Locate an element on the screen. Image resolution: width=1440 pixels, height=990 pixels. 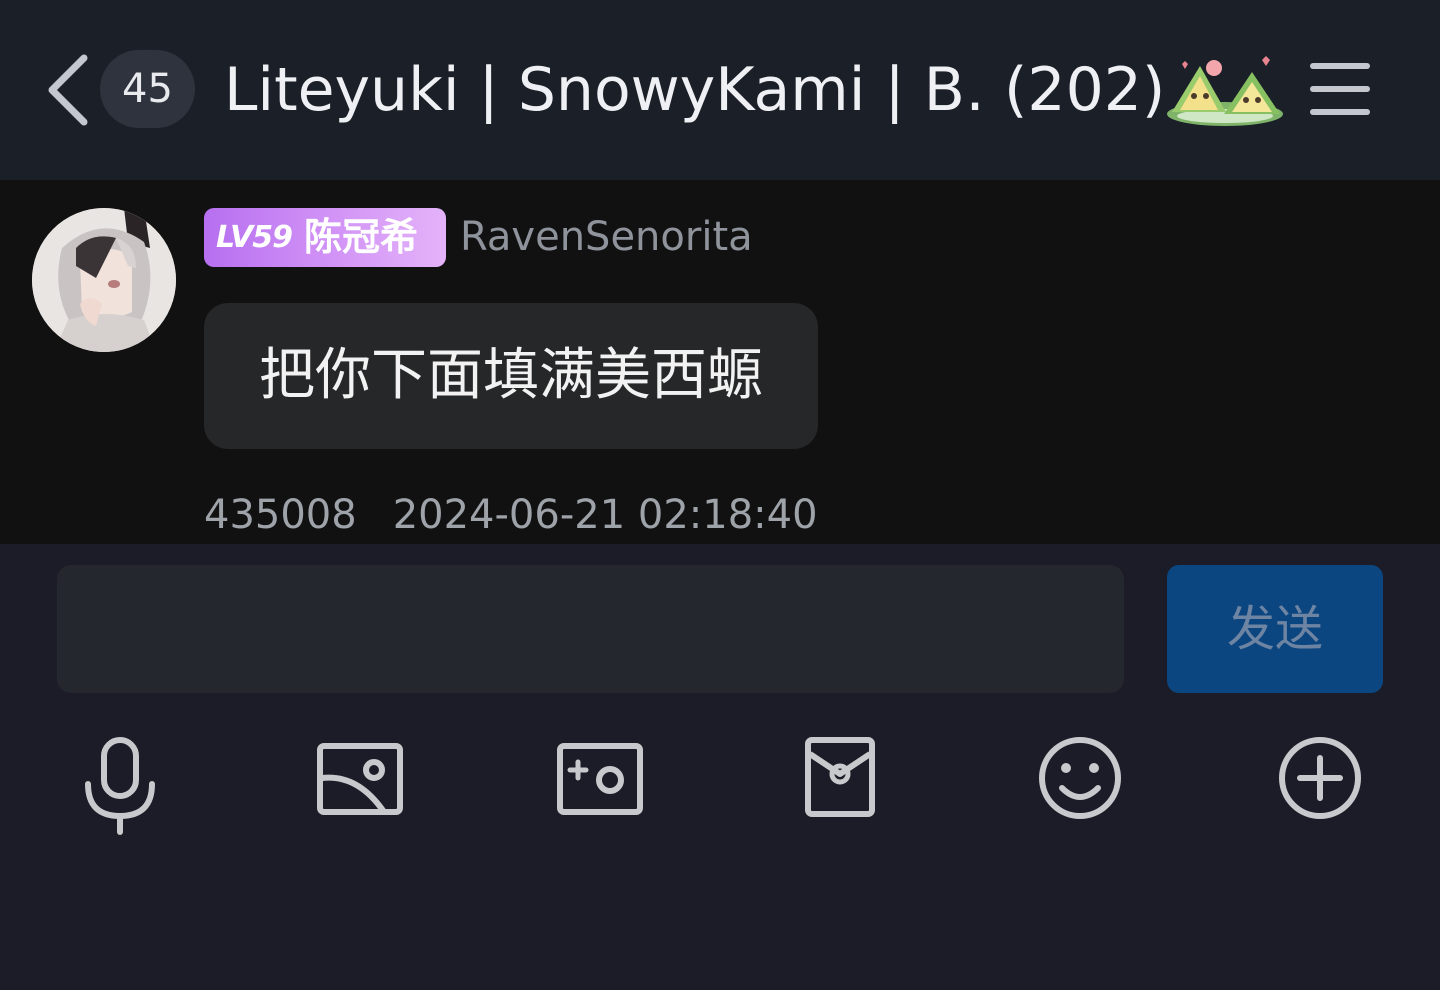
emoji-button is located at coordinates (1080, 786).